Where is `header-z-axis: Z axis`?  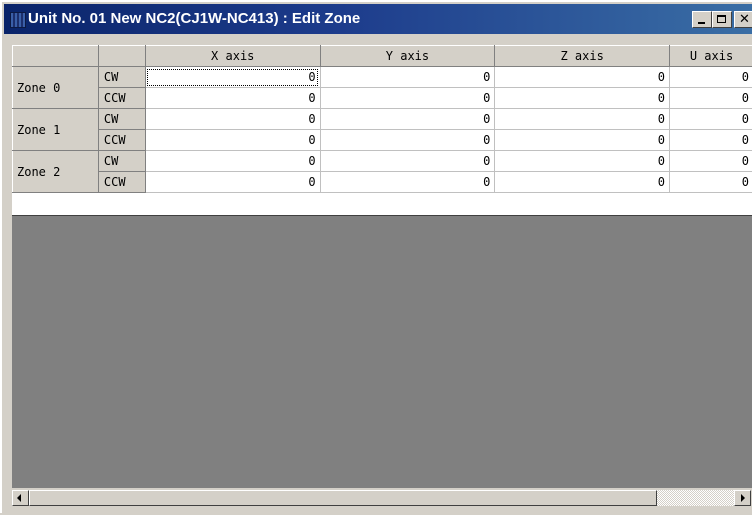
header-z-axis: Z axis is located at coordinates (582, 56).